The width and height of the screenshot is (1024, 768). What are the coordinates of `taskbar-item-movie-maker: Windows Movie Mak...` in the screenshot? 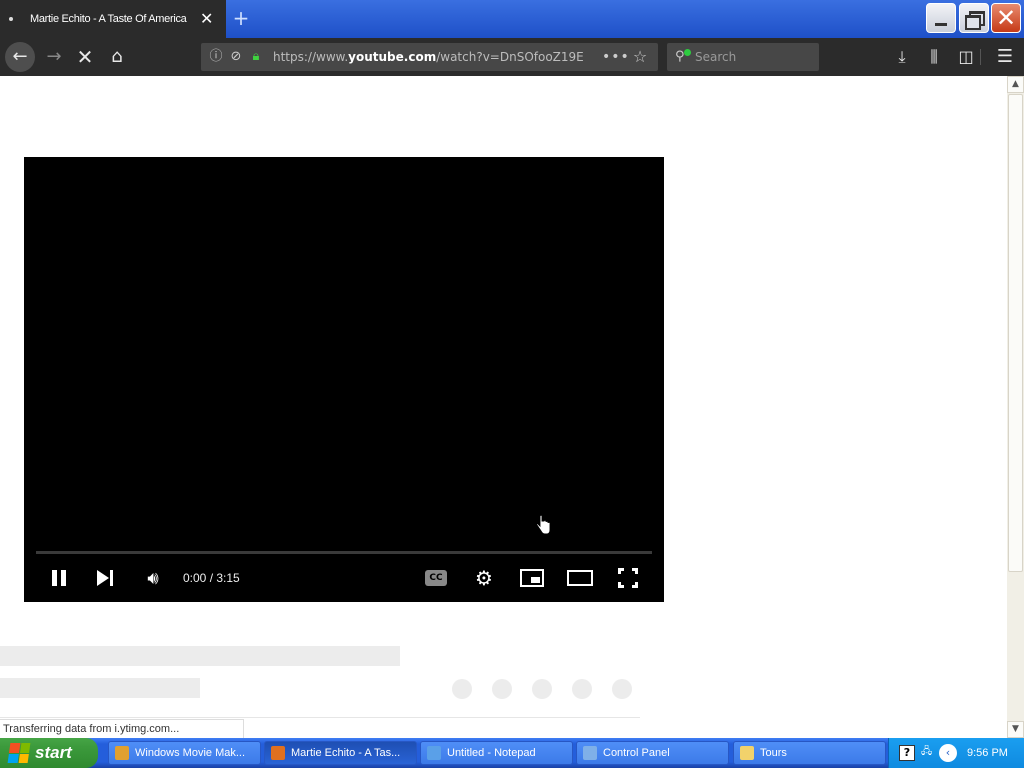 It's located at (184, 753).